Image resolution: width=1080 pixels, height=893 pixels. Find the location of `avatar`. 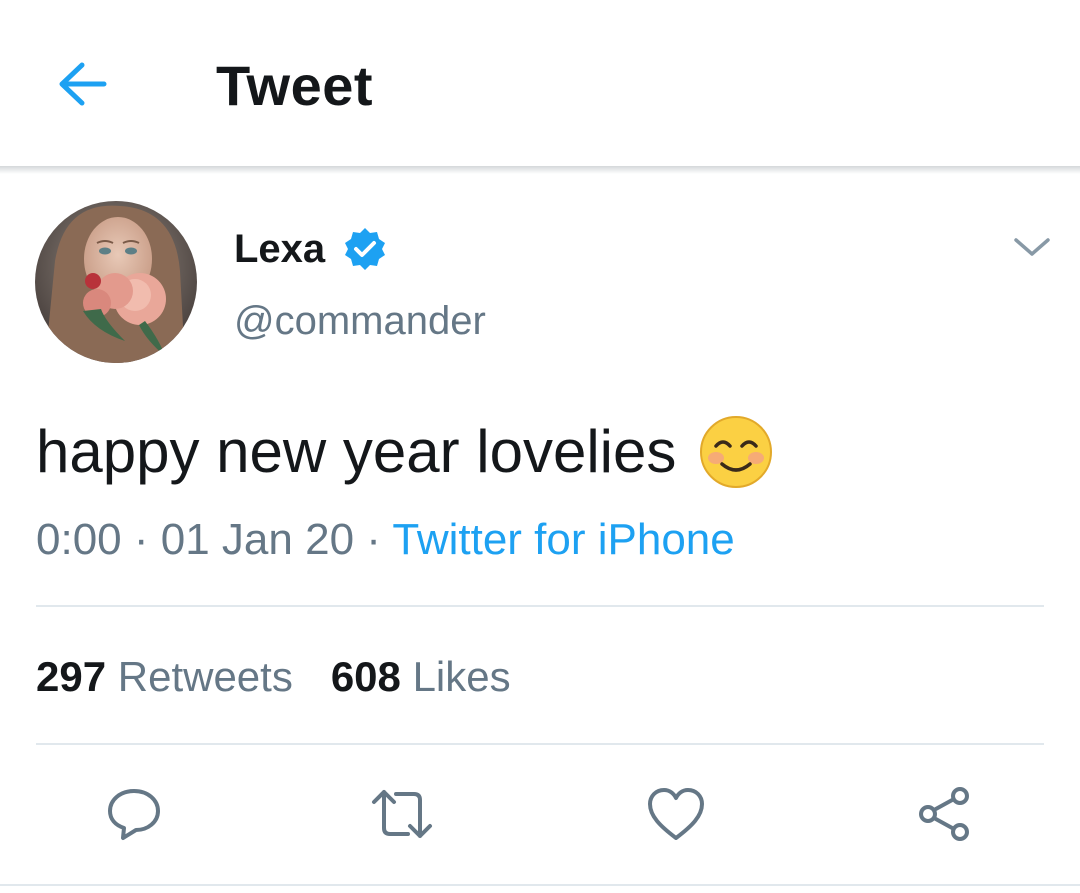

avatar is located at coordinates (116, 282).